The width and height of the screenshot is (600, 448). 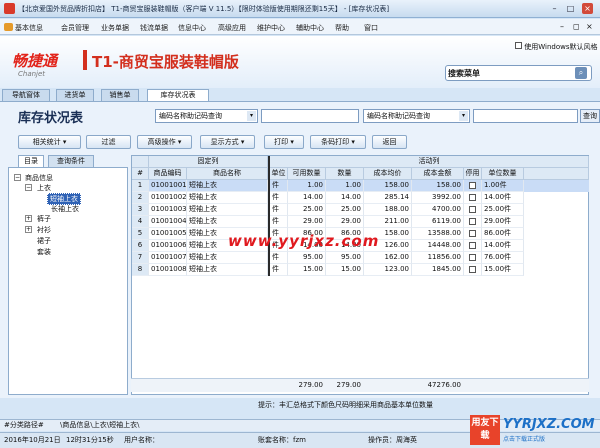 I want to click on tab-purchase: 进货单, so click(x=75, y=95).